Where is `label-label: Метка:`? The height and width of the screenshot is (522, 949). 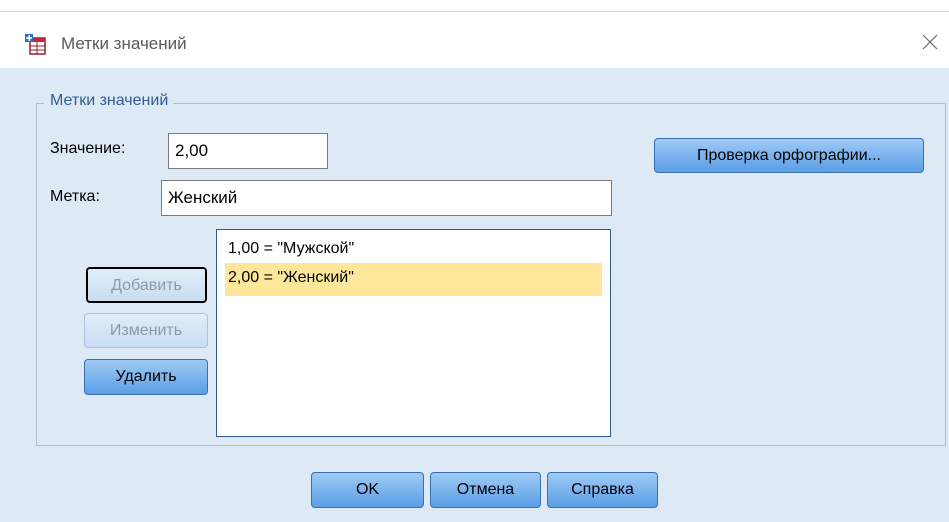 label-label: Метка: is located at coordinates (75, 196).